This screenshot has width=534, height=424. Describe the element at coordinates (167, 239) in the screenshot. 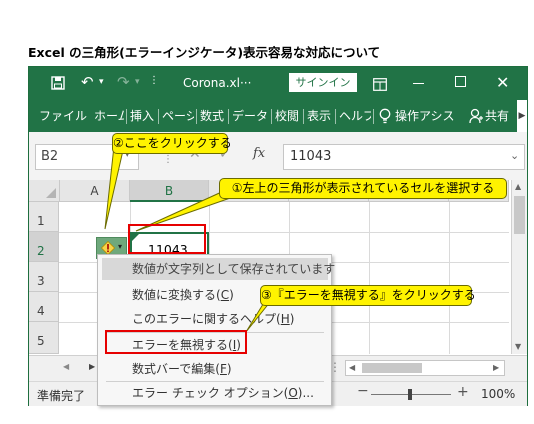

I see `highlight-cell-b2` at that location.